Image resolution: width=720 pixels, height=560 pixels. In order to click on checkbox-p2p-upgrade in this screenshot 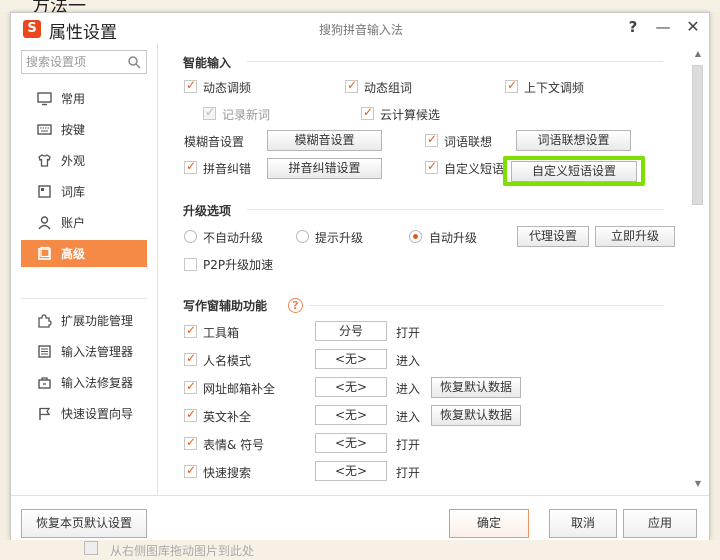, I will do `click(190, 264)`.